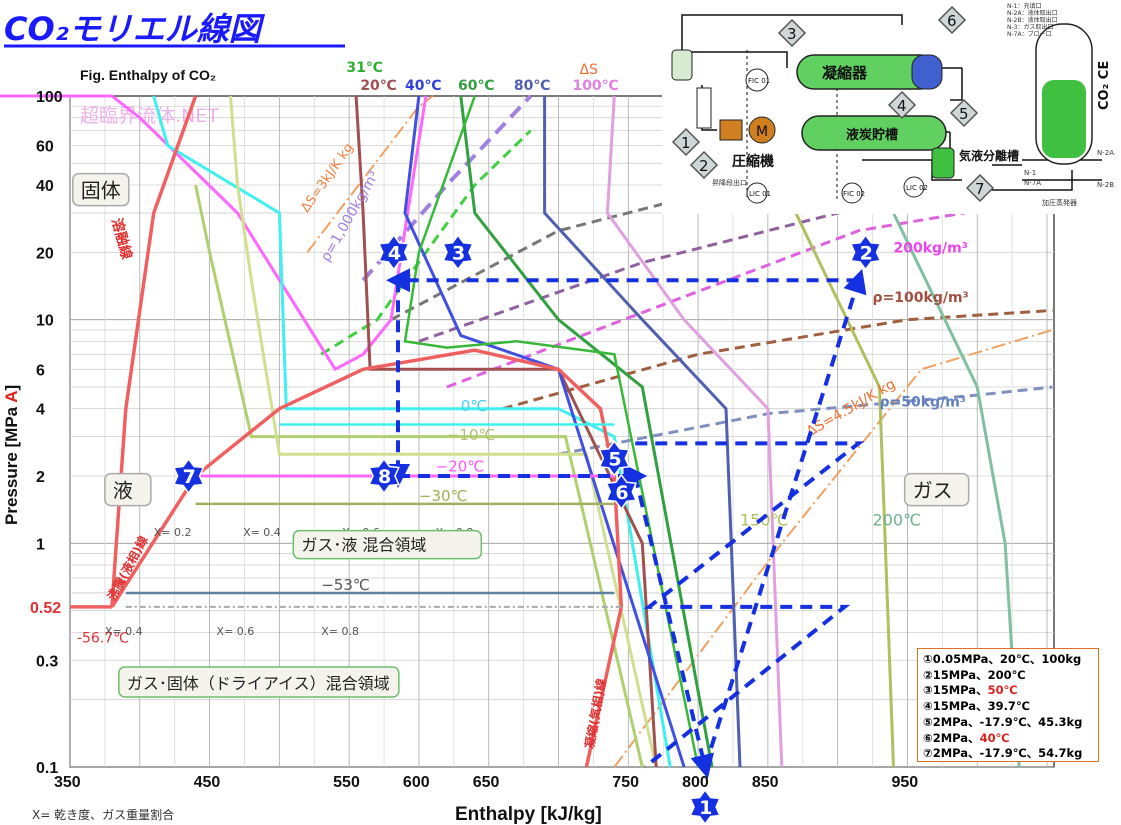  What do you see at coordinates (1105, 185) in the screenshot?
I see `n2b-label: N-2B` at bounding box center [1105, 185].